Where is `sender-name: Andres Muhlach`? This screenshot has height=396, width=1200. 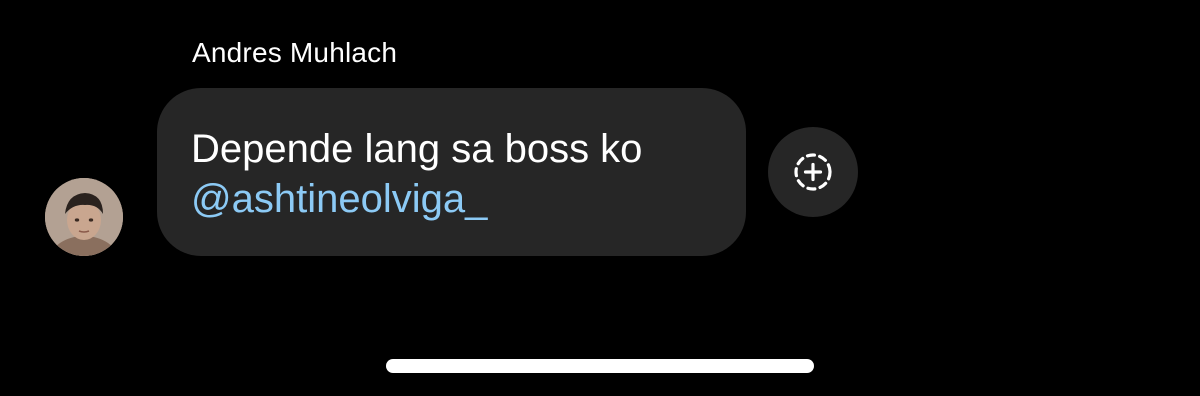
sender-name: Andres Muhlach is located at coordinates (295, 52).